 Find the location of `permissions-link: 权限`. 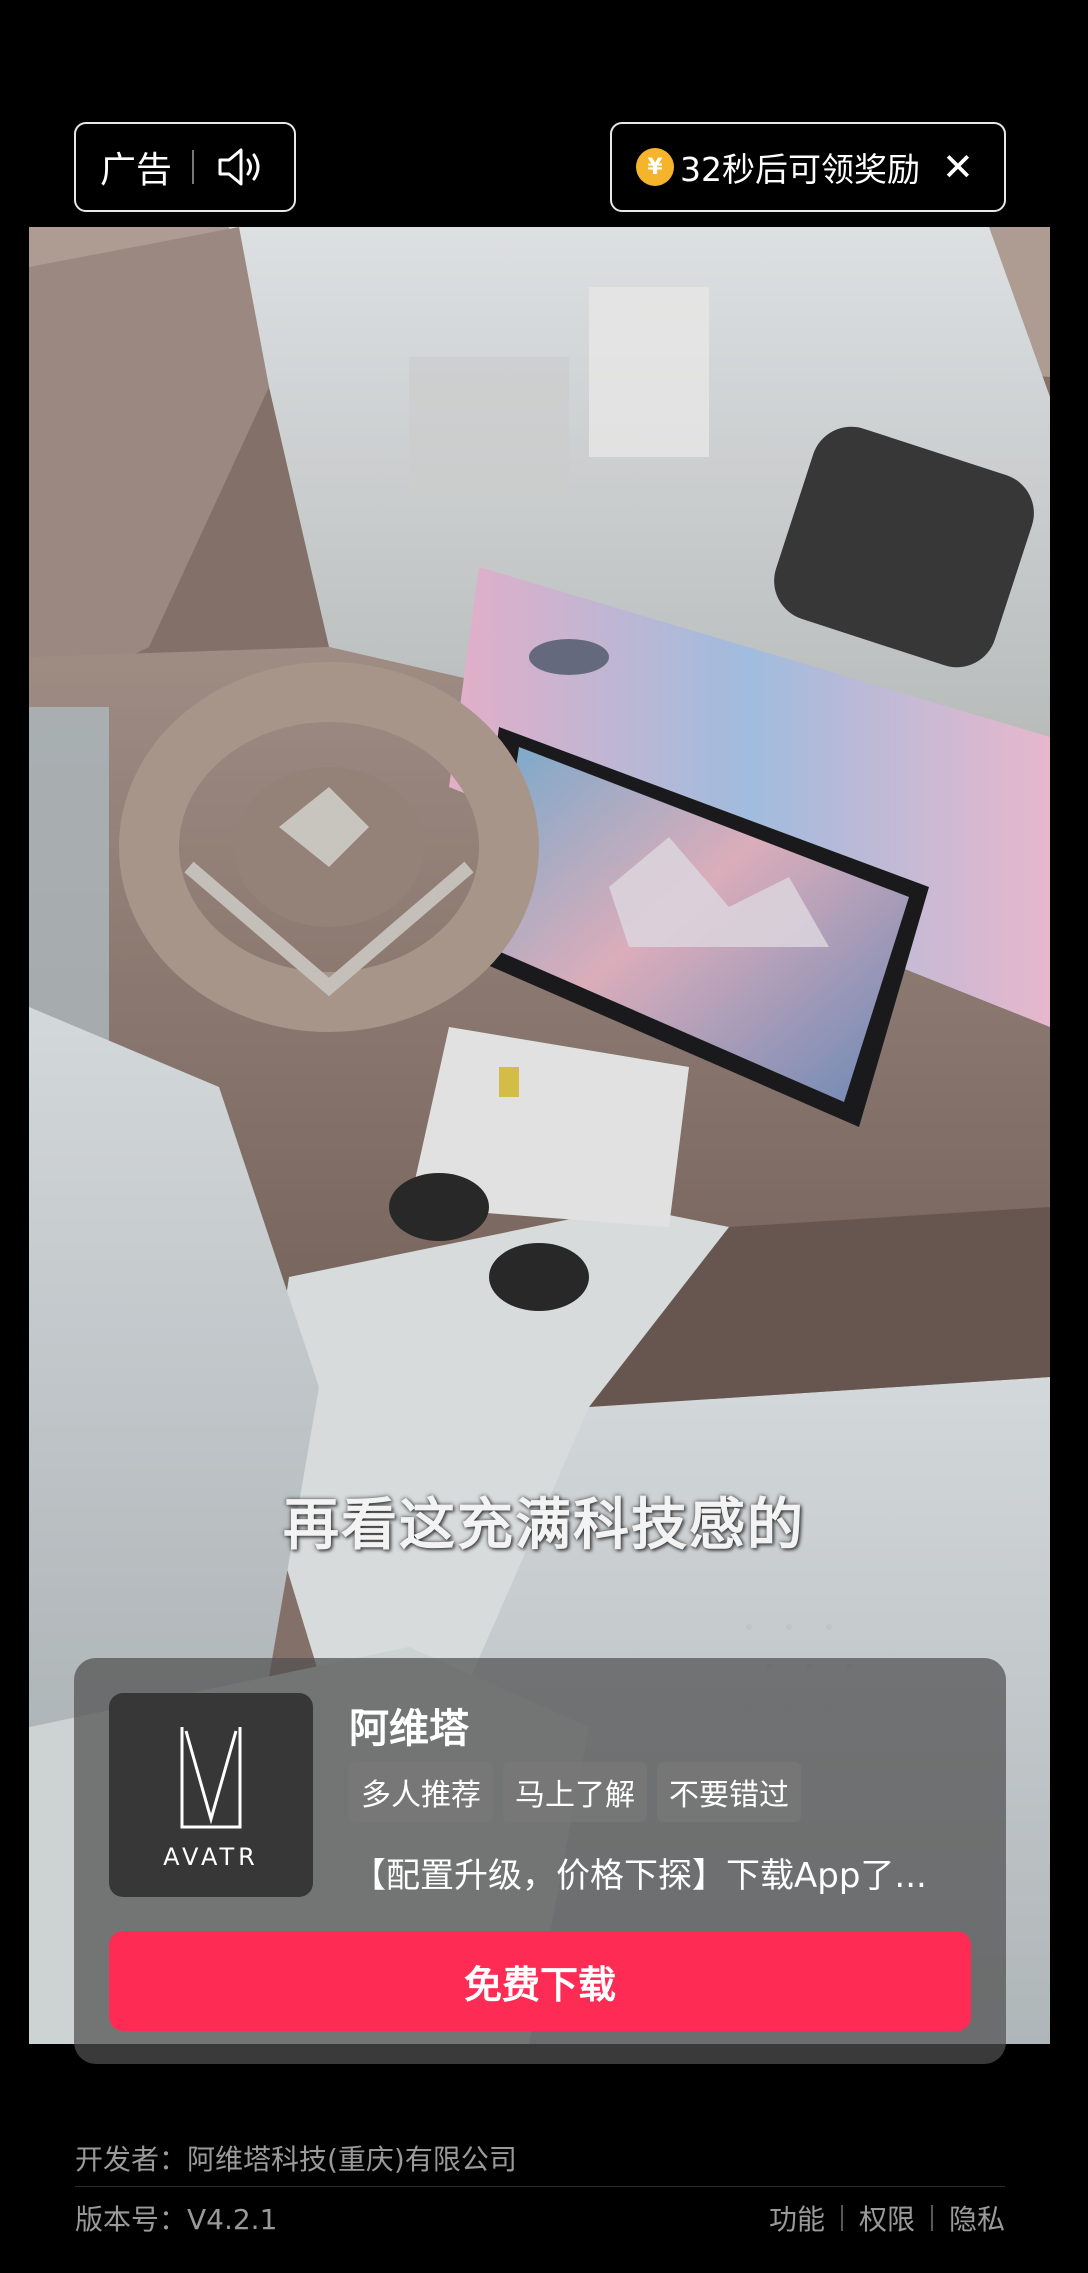

permissions-link: 权限 is located at coordinates (887, 2218).